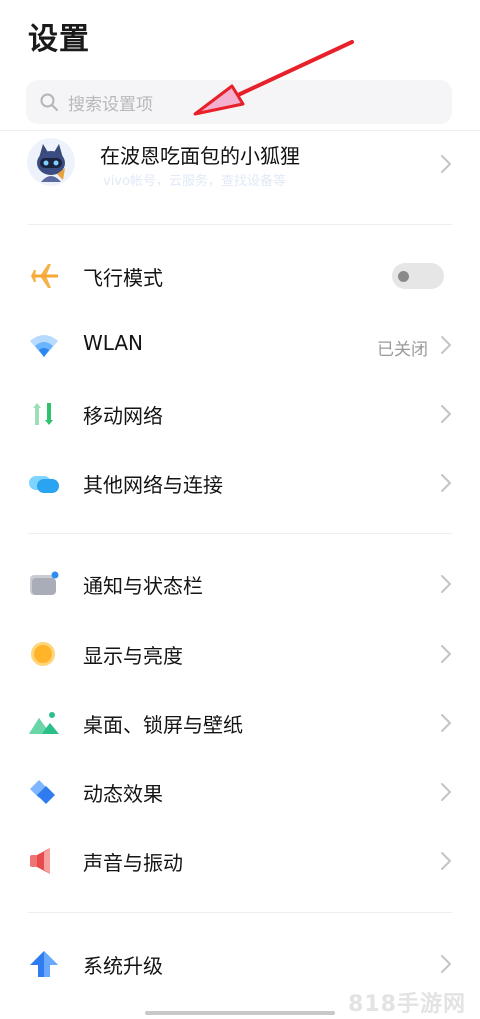 The height and width of the screenshot is (1019, 480). What do you see at coordinates (133, 656) in the screenshot?
I see `settings-item-label: 显示与亮度` at bounding box center [133, 656].